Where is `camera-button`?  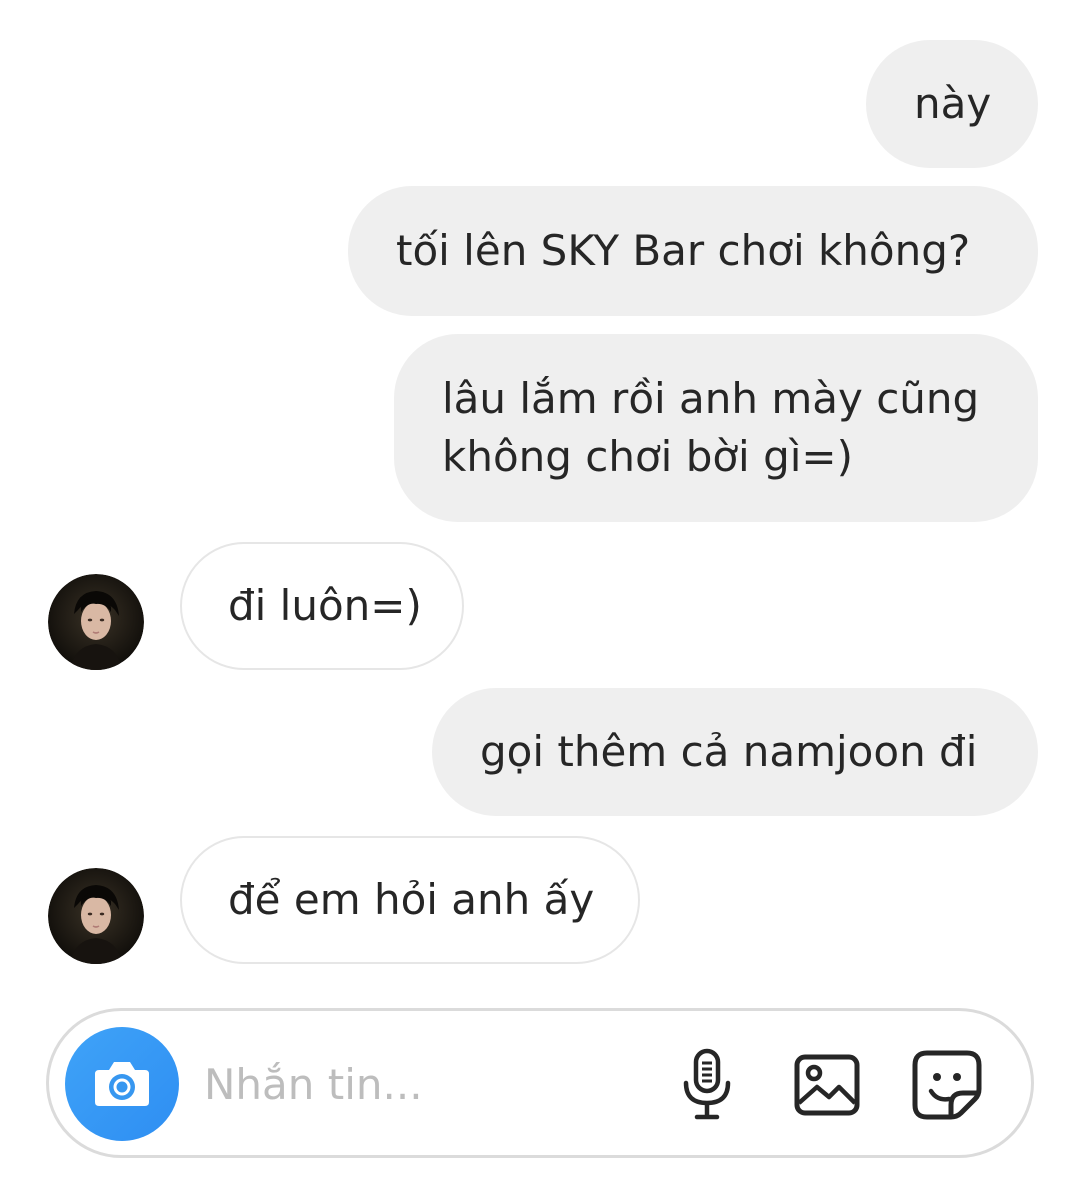
camera-button is located at coordinates (122, 1084).